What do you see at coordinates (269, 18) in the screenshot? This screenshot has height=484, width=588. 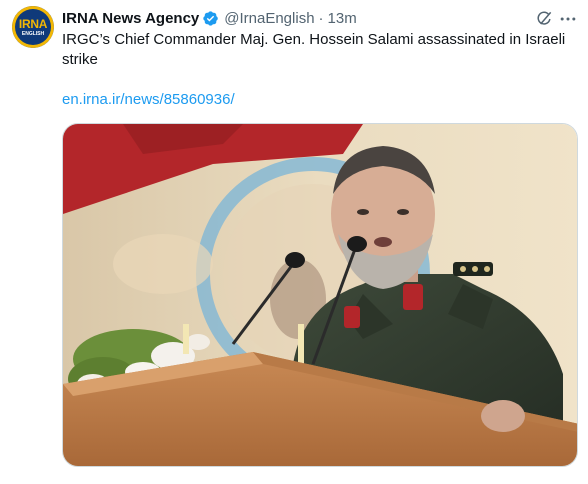 I see `account-handle: @IrnaEnglish` at bounding box center [269, 18].